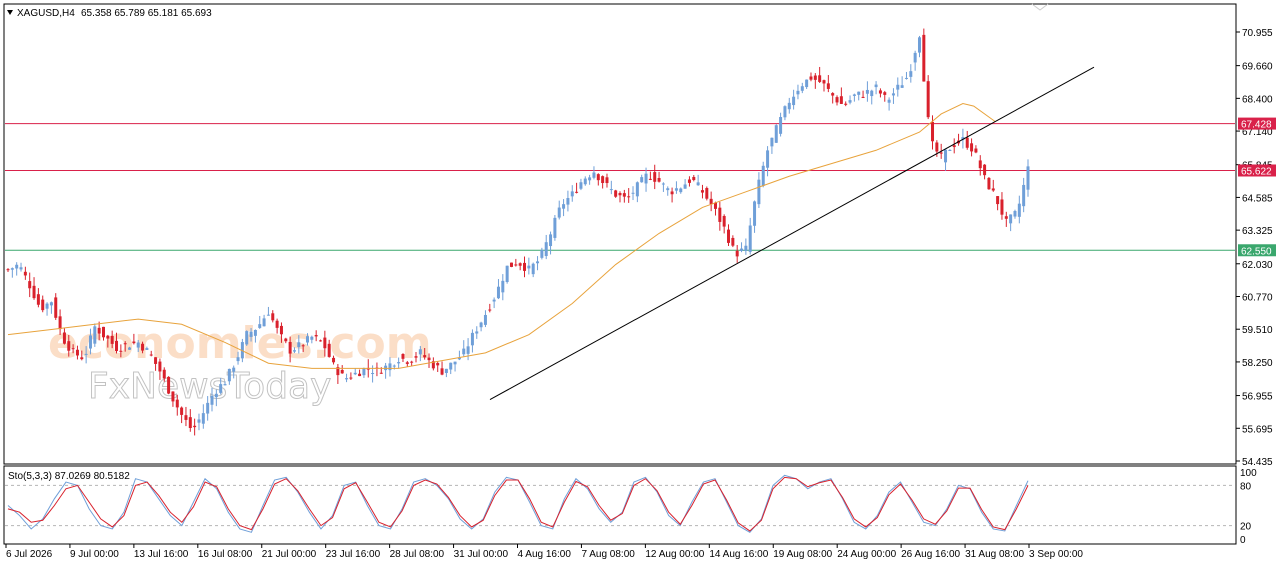 The image size is (1280, 567). I want to click on time-tick-label: 24 Aug 00:00, so click(866, 554).